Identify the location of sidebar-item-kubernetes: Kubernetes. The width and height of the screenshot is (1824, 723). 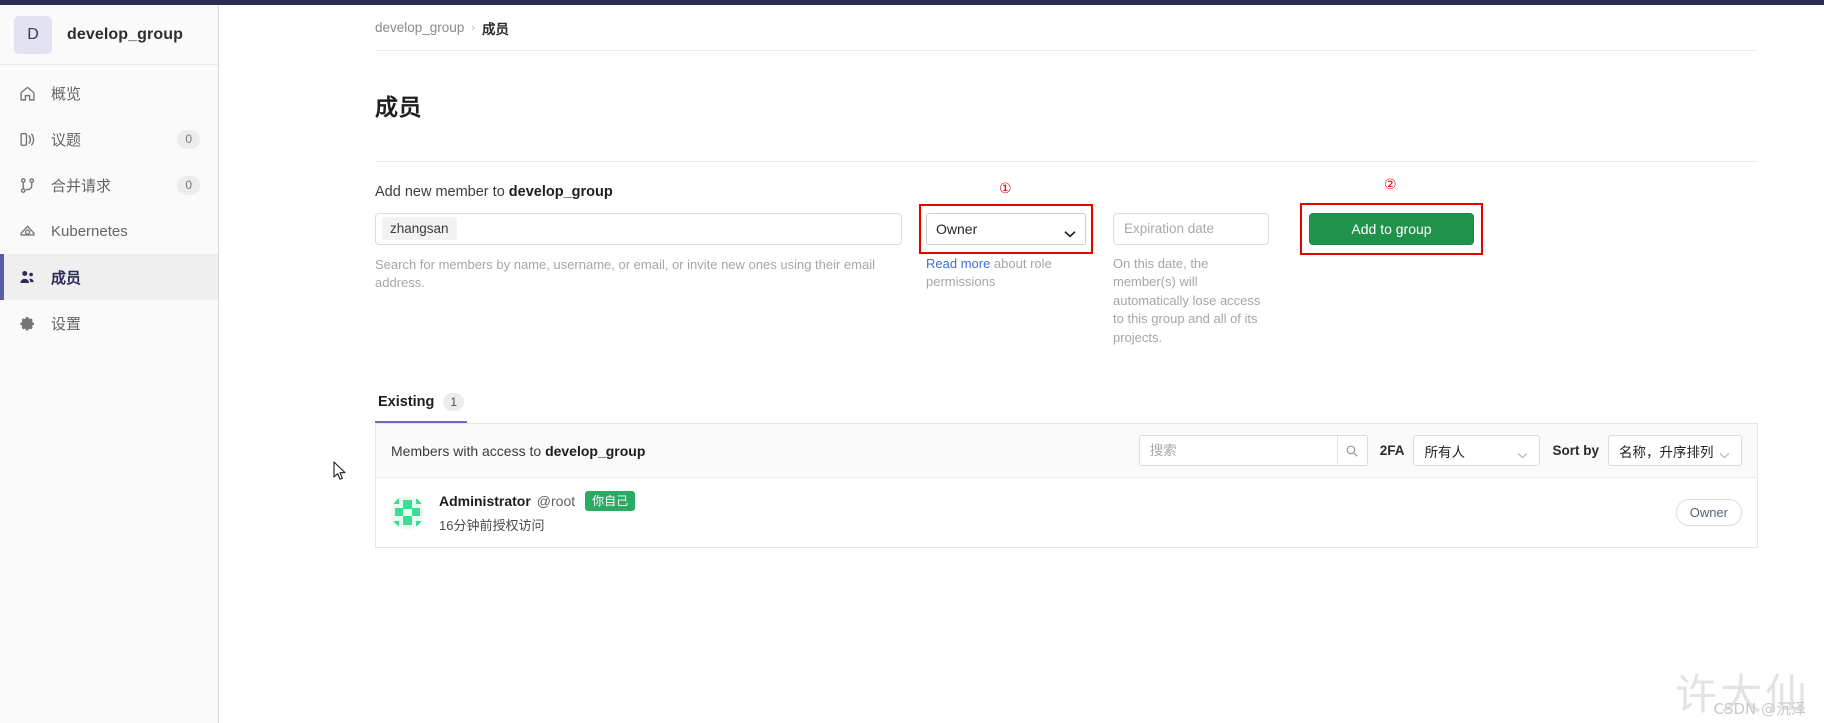
(109, 231).